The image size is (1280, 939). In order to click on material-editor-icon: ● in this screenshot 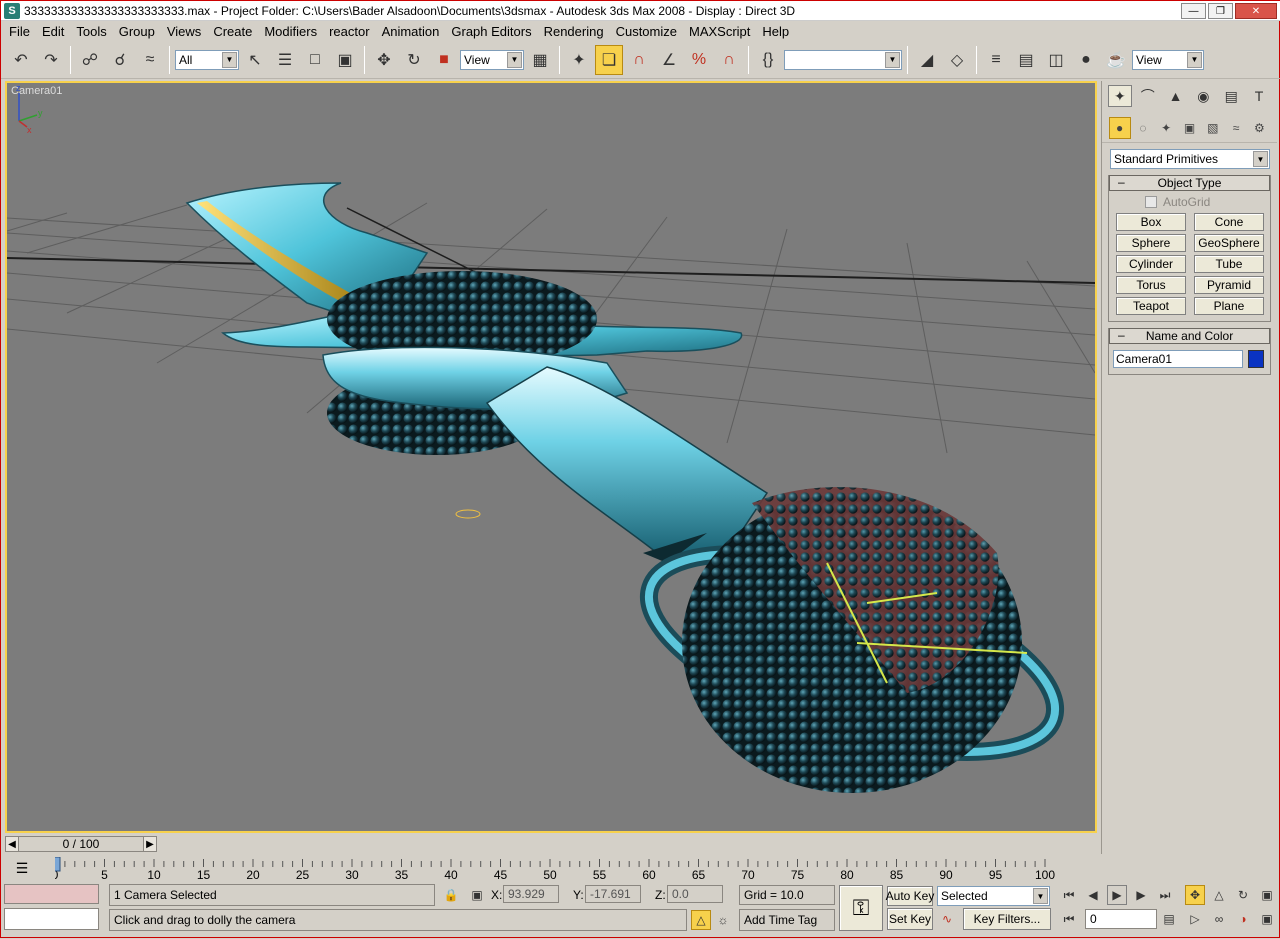, I will do `click(1086, 60)`.